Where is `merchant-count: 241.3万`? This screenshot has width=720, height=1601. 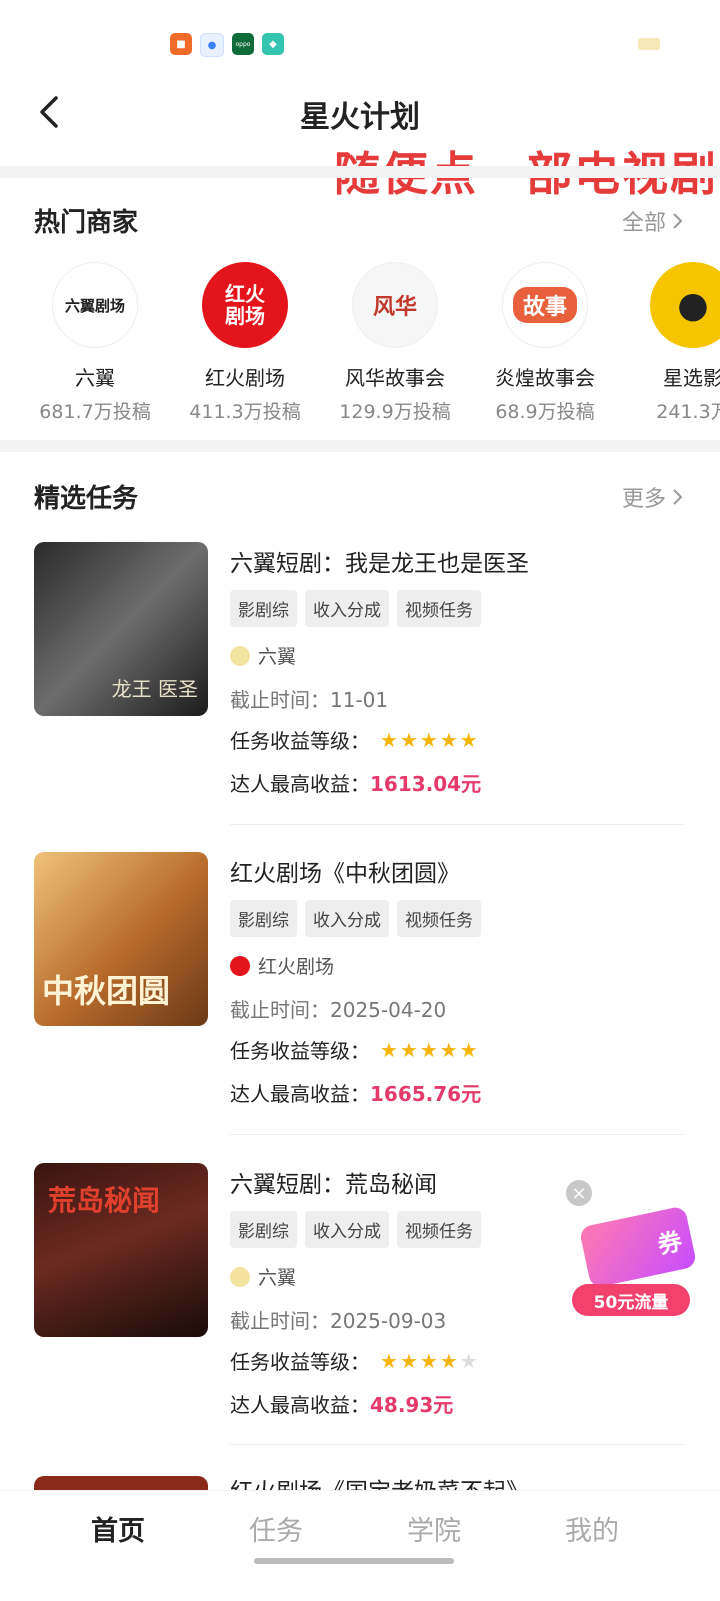
merchant-count: 241.3万 is located at coordinates (688, 411).